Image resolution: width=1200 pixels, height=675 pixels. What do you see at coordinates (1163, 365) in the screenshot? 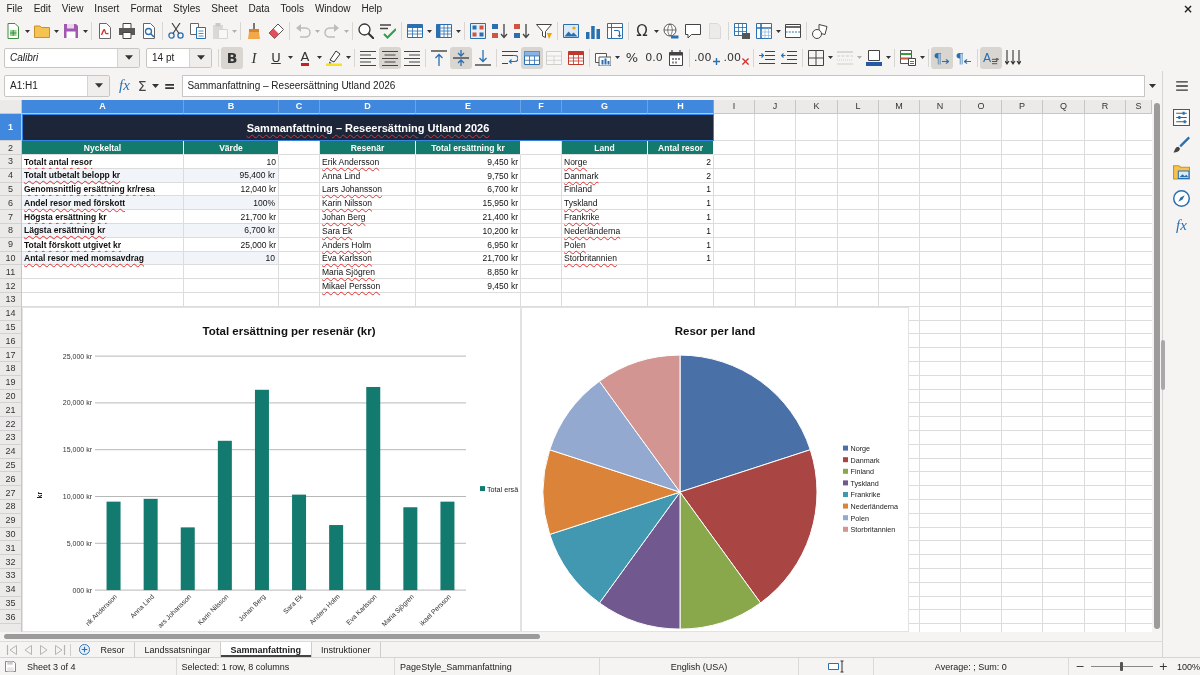
I see `sidebar-collapse-handle` at bounding box center [1163, 365].